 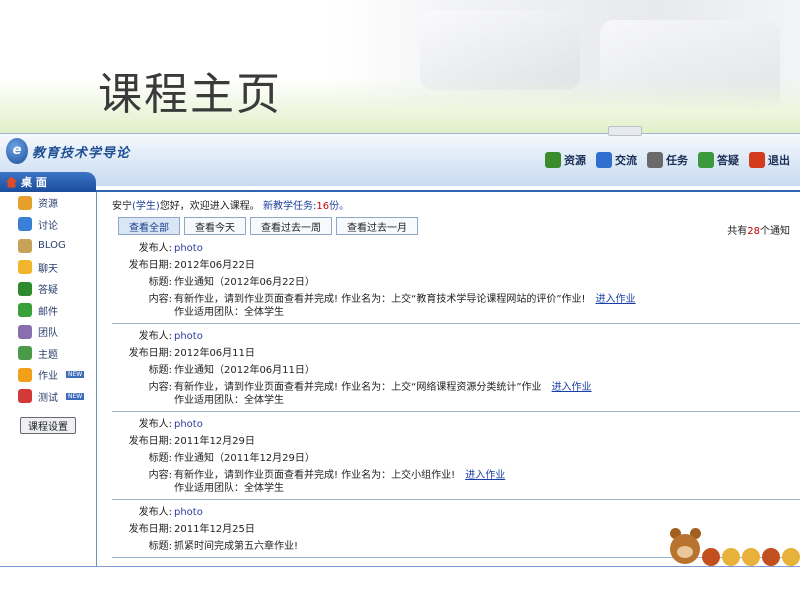 I want to click on sidebar-item-discussion: 讨论, so click(x=48, y=225).